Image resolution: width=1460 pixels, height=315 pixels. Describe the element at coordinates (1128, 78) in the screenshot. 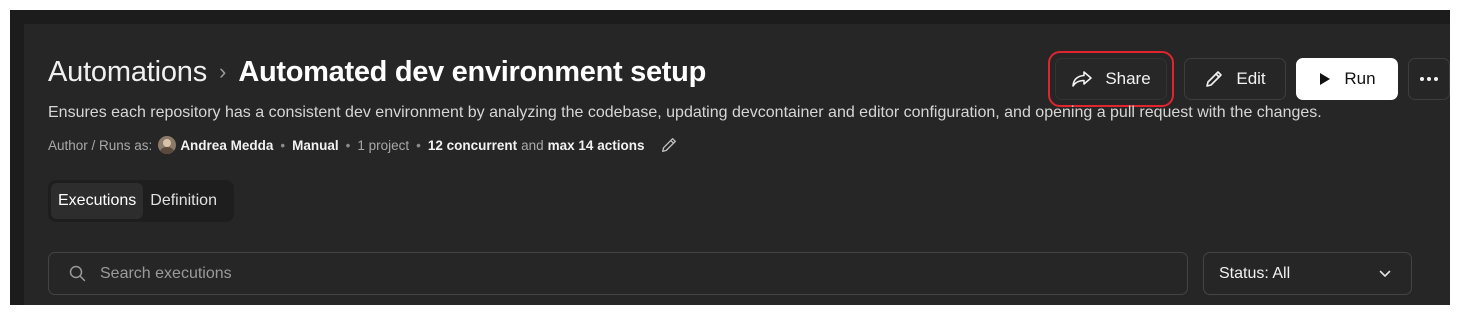

I see `share-label: Share` at that location.